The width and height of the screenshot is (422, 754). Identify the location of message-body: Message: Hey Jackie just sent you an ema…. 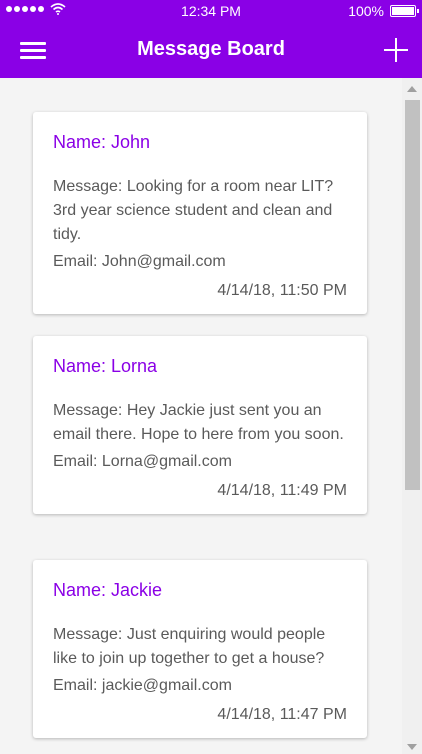
(198, 422).